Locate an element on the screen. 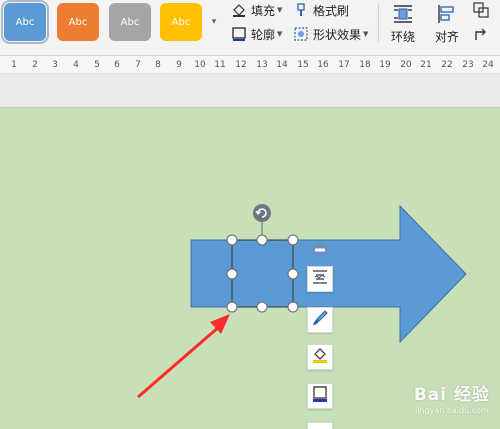 The width and height of the screenshot is (500, 429). more-options-button is located at coordinates (320, 425).